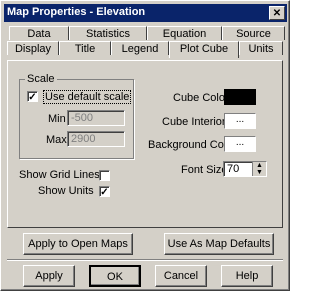 The height and width of the screenshot is (291, 320). Describe the element at coordinates (261, 48) in the screenshot. I see `tab-units: Units` at that location.